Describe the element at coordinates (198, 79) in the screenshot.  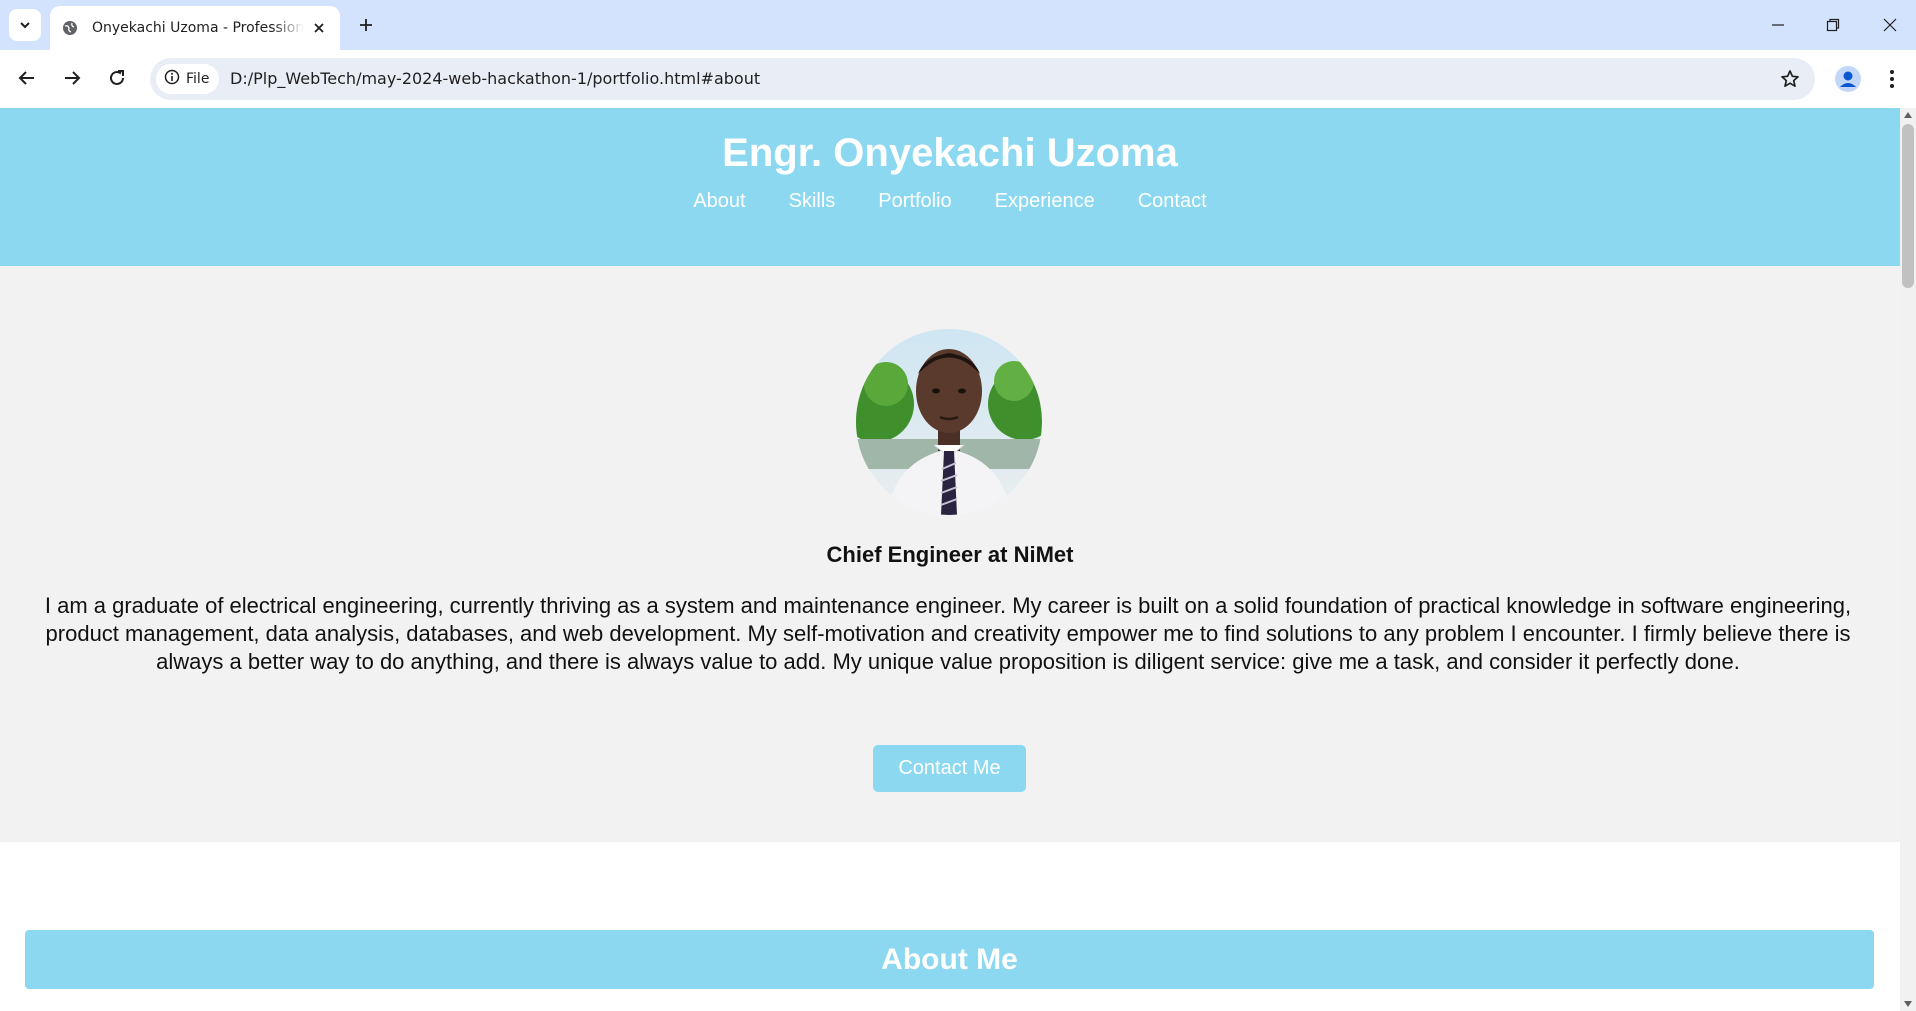
I see `site-chip-label: File` at that location.